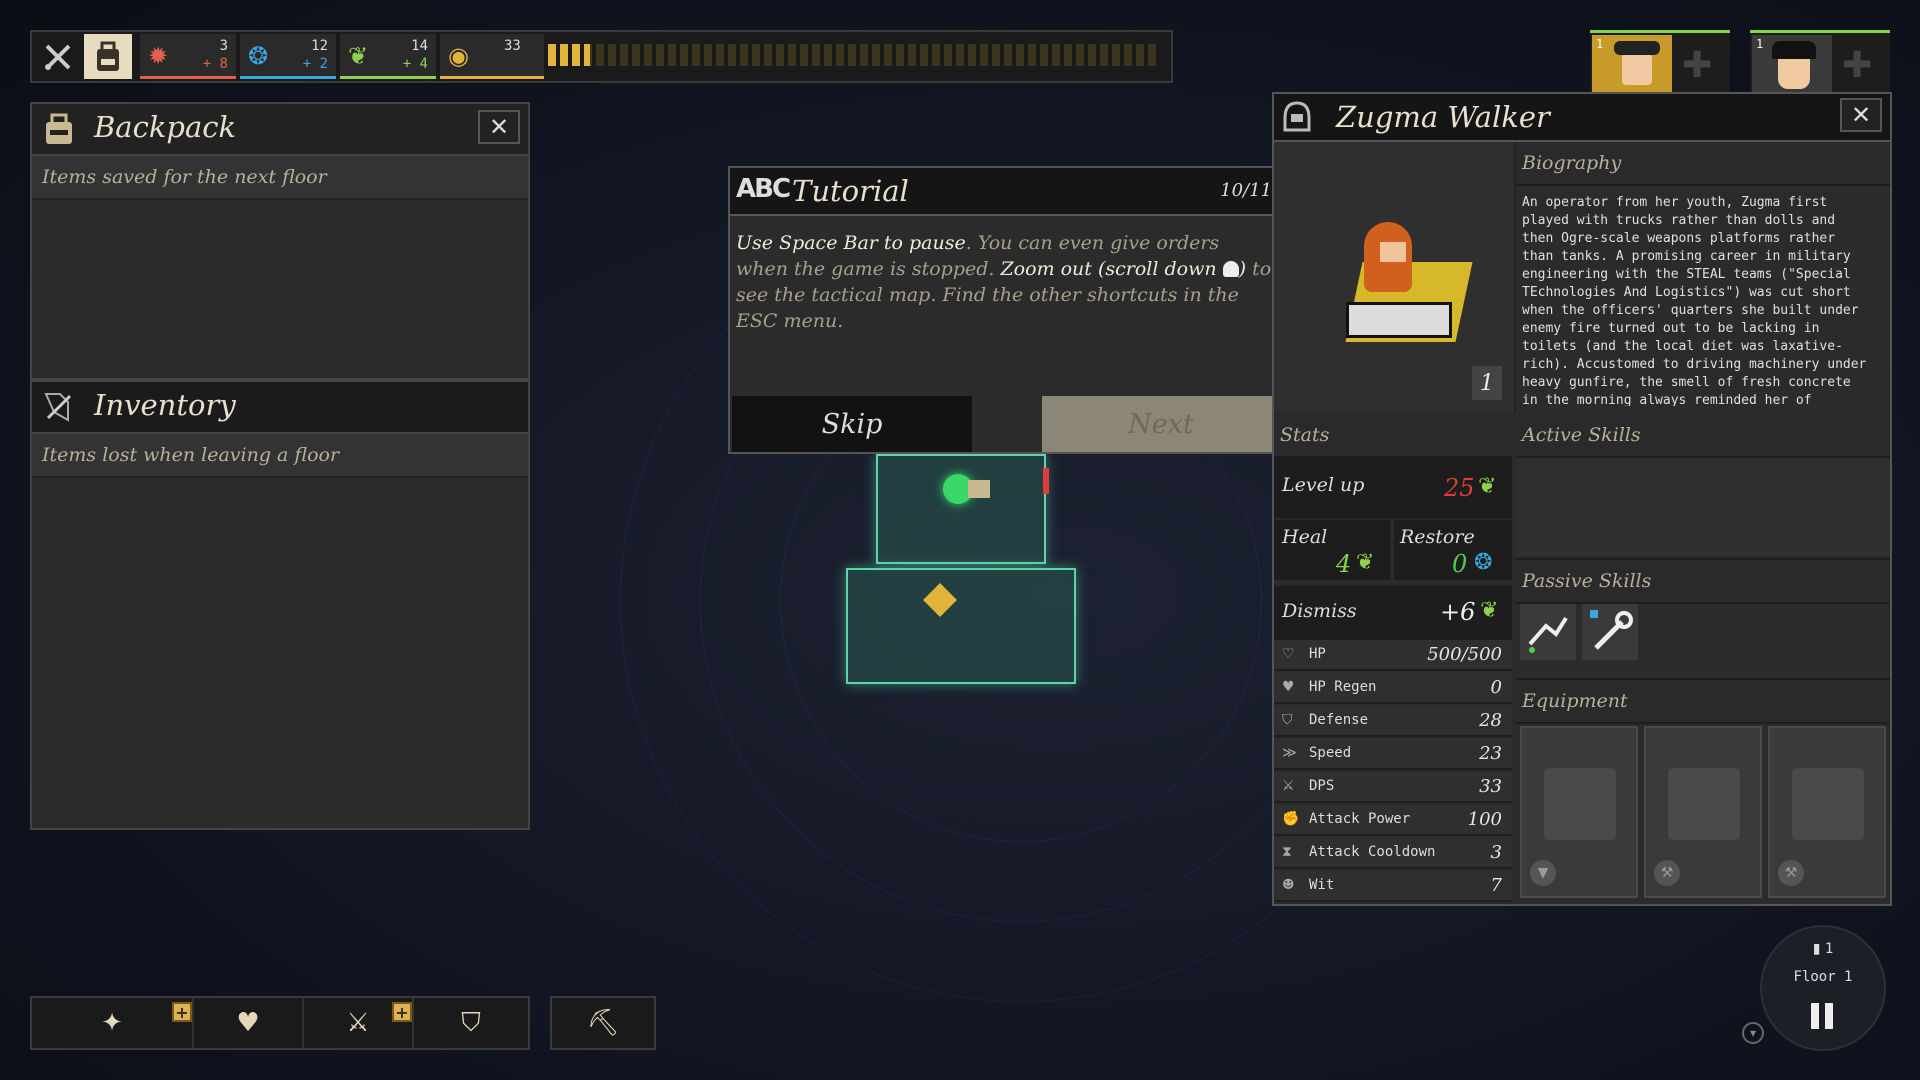  Describe the element at coordinates (1496, 852) in the screenshot. I see `stat-value: 3` at that location.